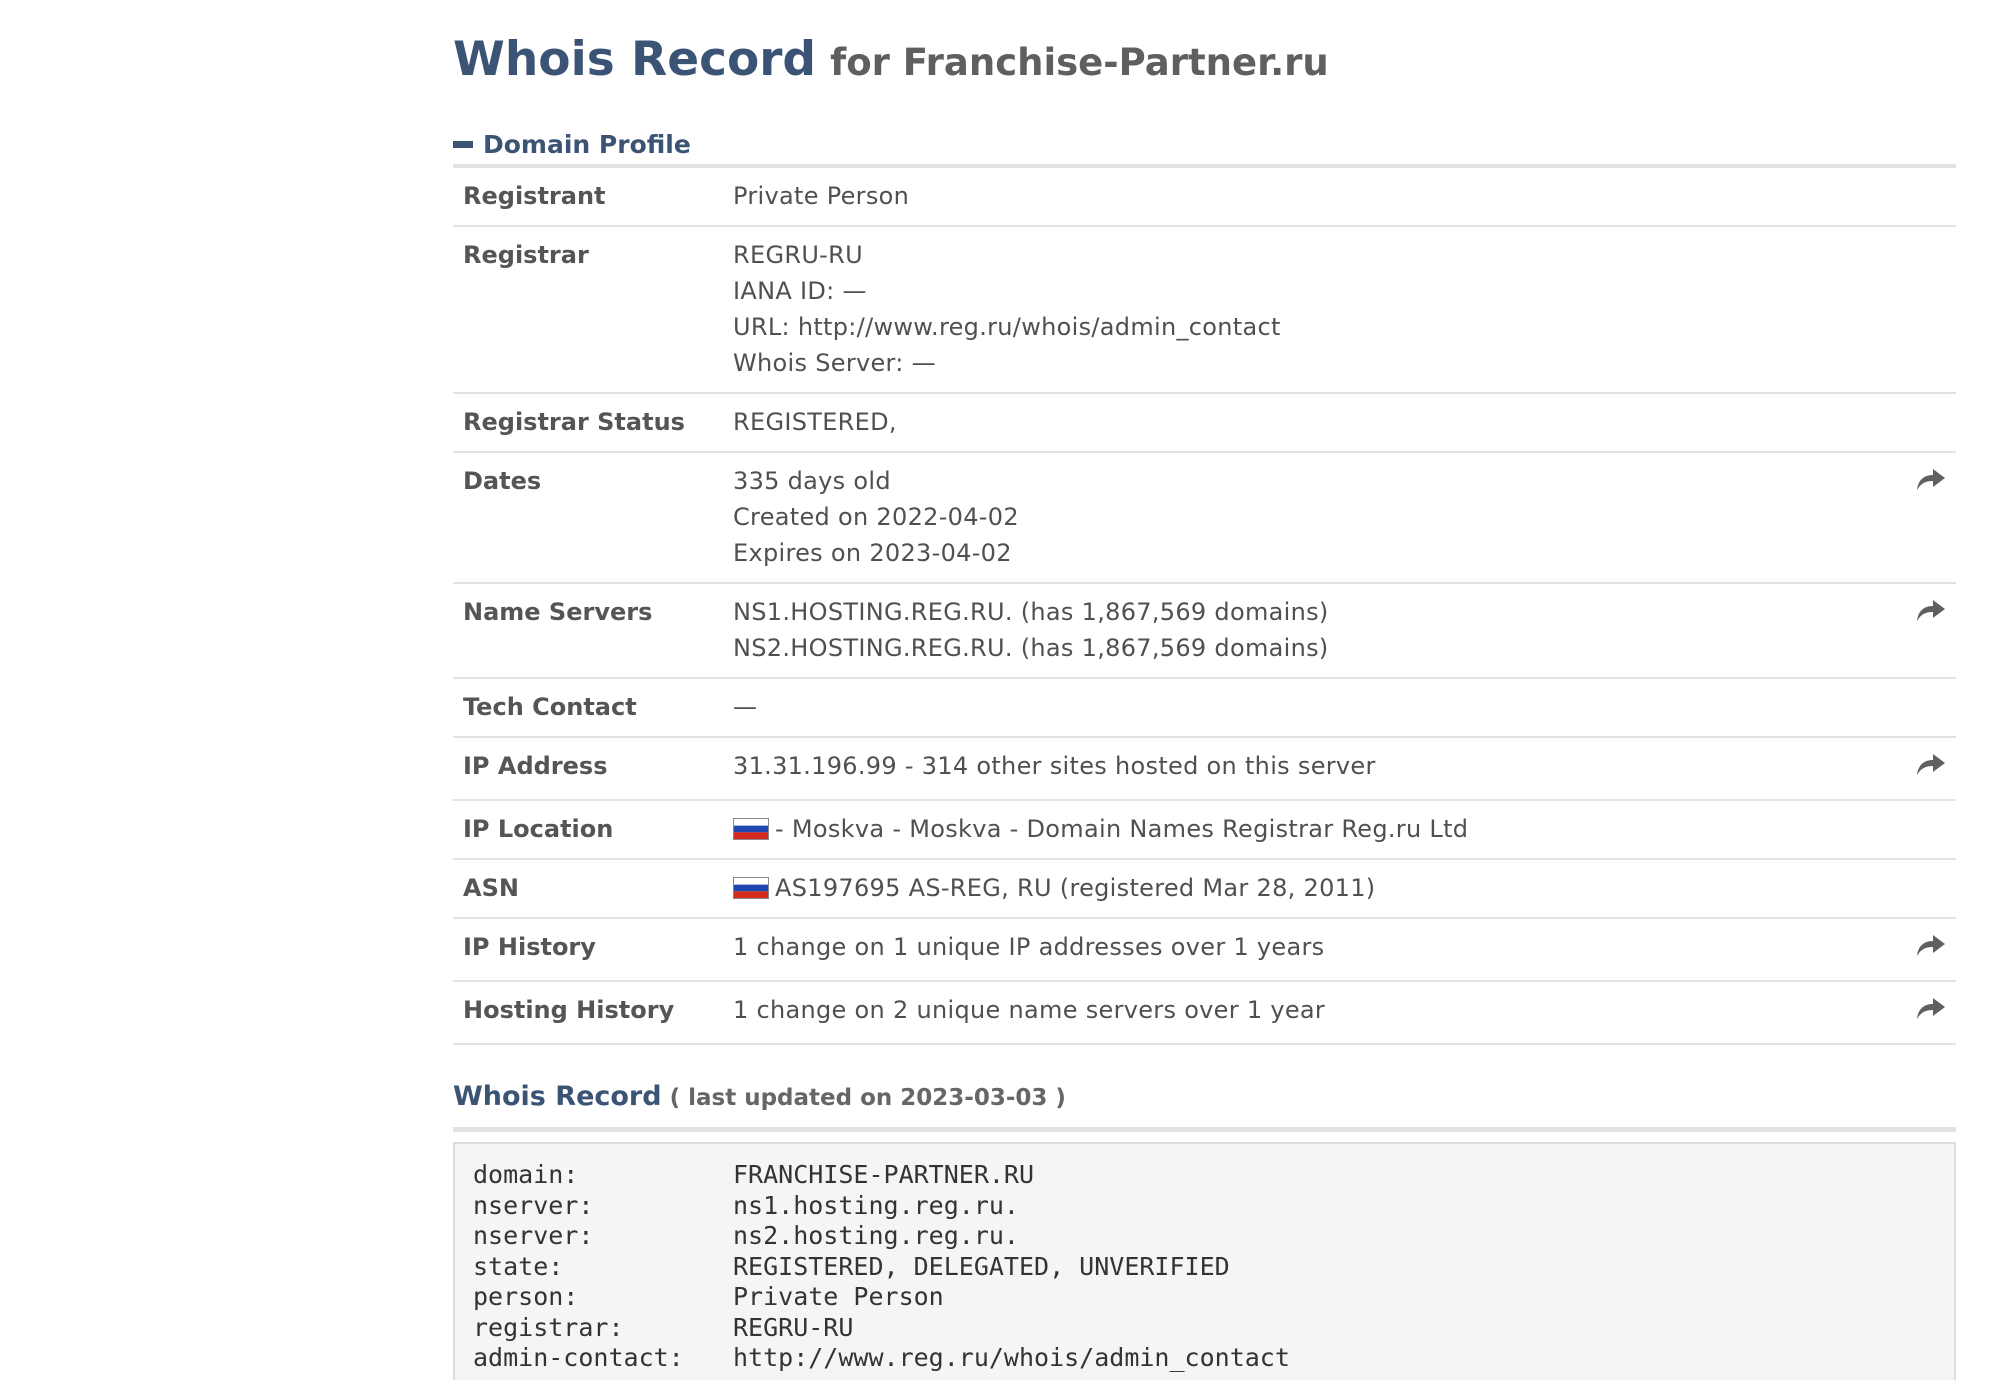  What do you see at coordinates (821, 196) in the screenshot?
I see `profile-value-text: Private Person` at bounding box center [821, 196].